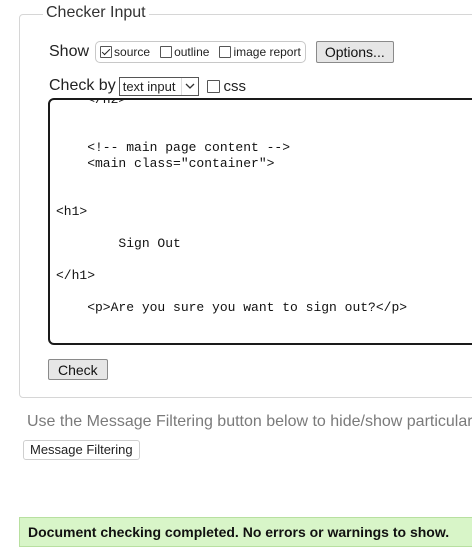  Describe the element at coordinates (214, 86) in the screenshot. I see `css-checkbox` at that location.